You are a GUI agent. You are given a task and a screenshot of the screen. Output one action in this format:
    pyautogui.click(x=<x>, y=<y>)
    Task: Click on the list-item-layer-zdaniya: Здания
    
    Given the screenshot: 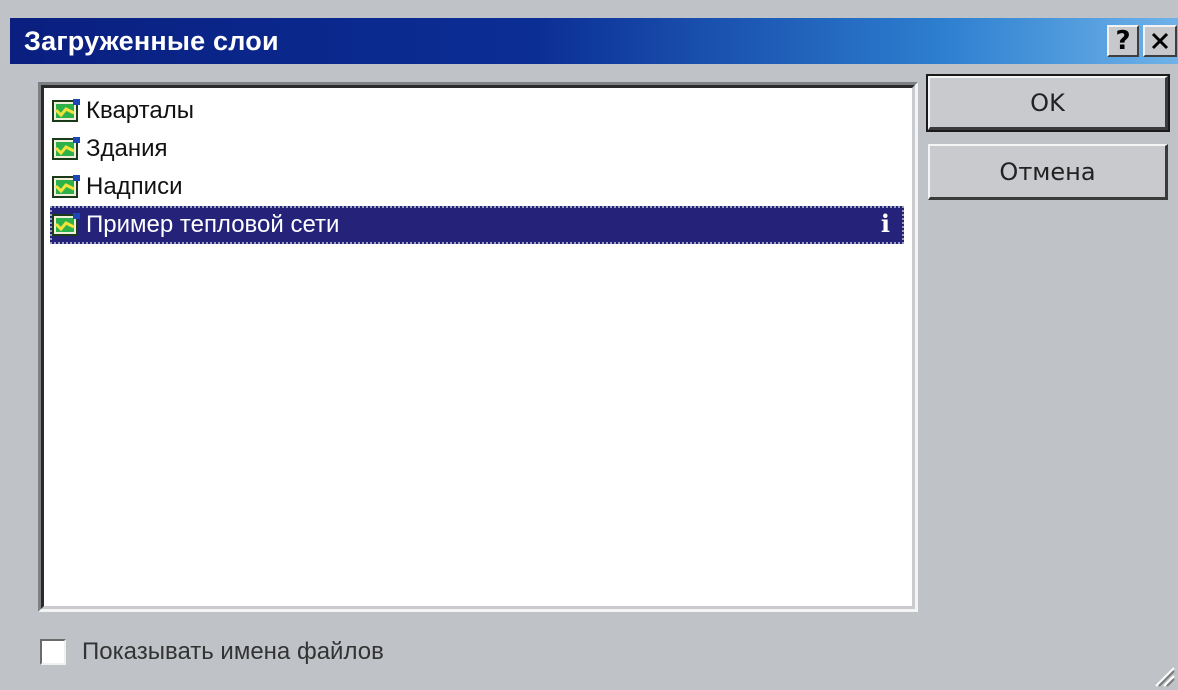 What is the action you would take?
    pyautogui.click(x=477, y=149)
    